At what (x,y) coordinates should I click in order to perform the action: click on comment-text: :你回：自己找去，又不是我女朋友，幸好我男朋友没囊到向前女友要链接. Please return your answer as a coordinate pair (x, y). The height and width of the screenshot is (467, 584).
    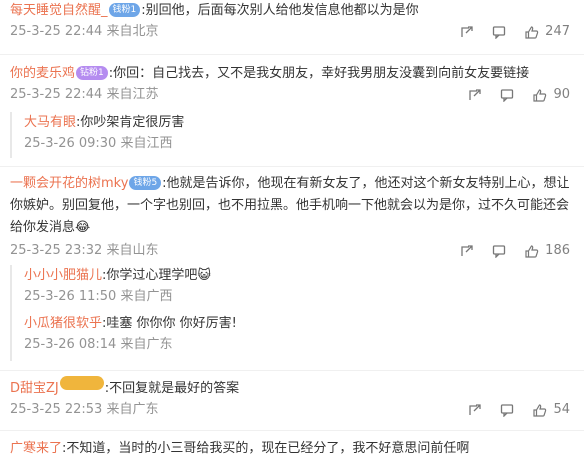
    Looking at the image, I should click on (319, 73).